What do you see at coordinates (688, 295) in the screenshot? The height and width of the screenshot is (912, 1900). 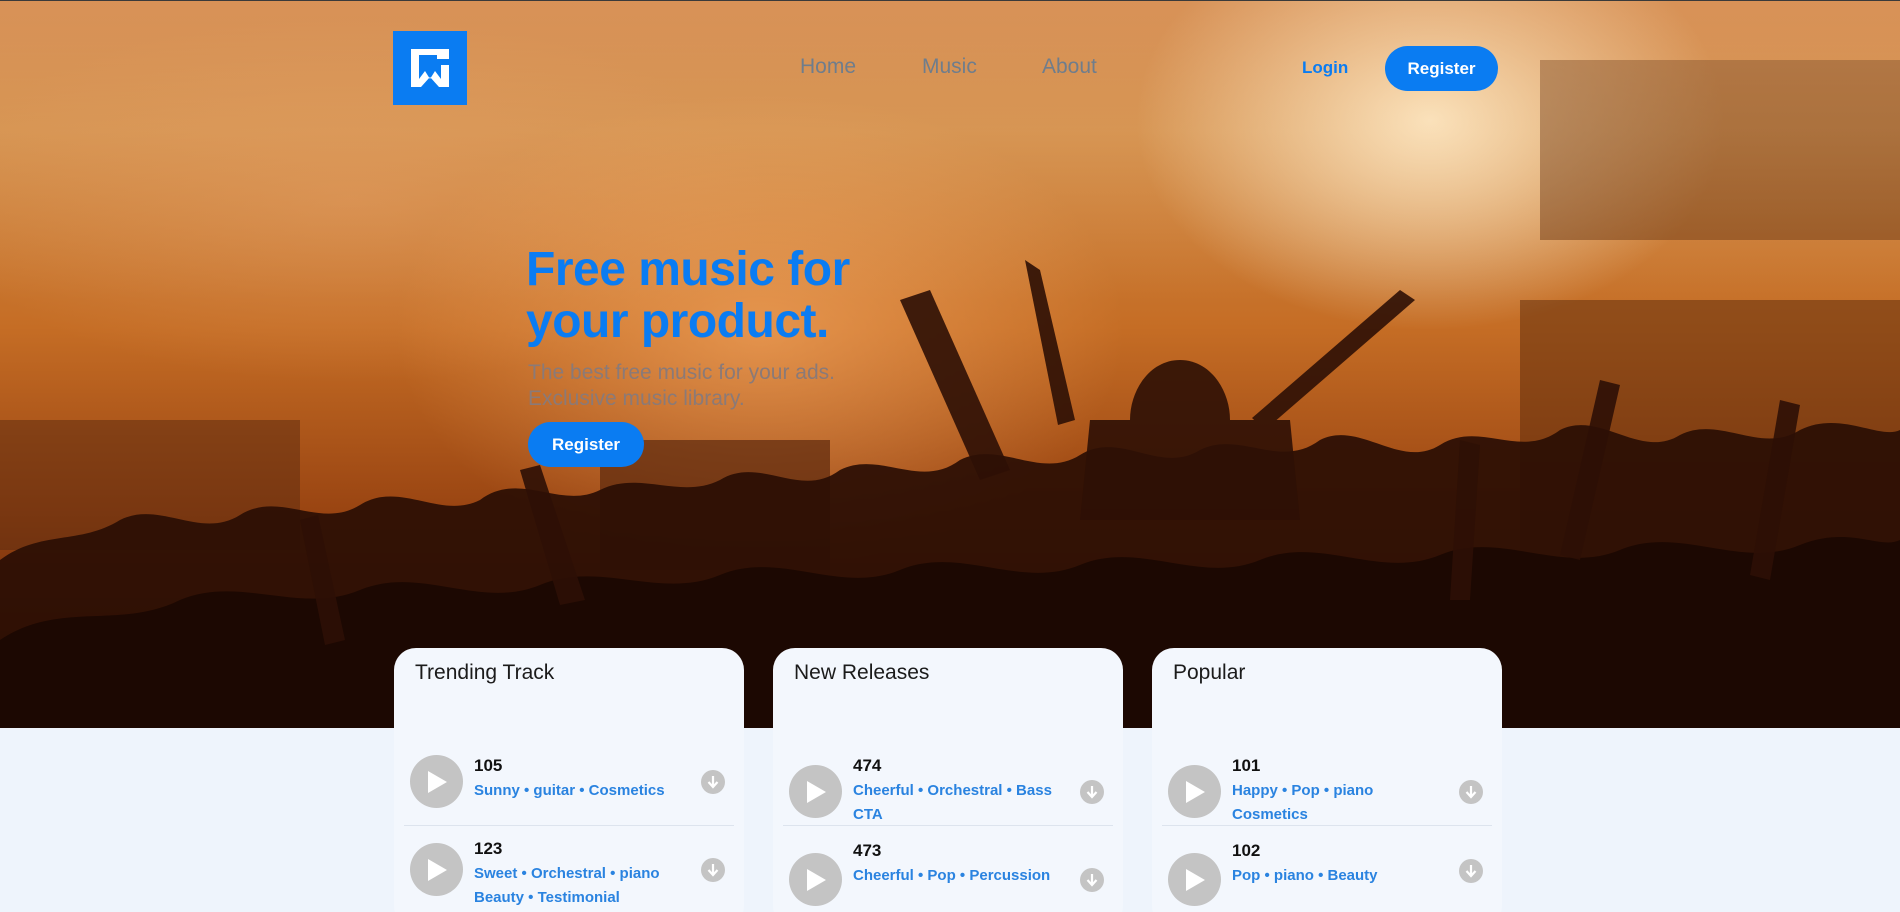 I see `hero-title: Free music for your product.` at bounding box center [688, 295].